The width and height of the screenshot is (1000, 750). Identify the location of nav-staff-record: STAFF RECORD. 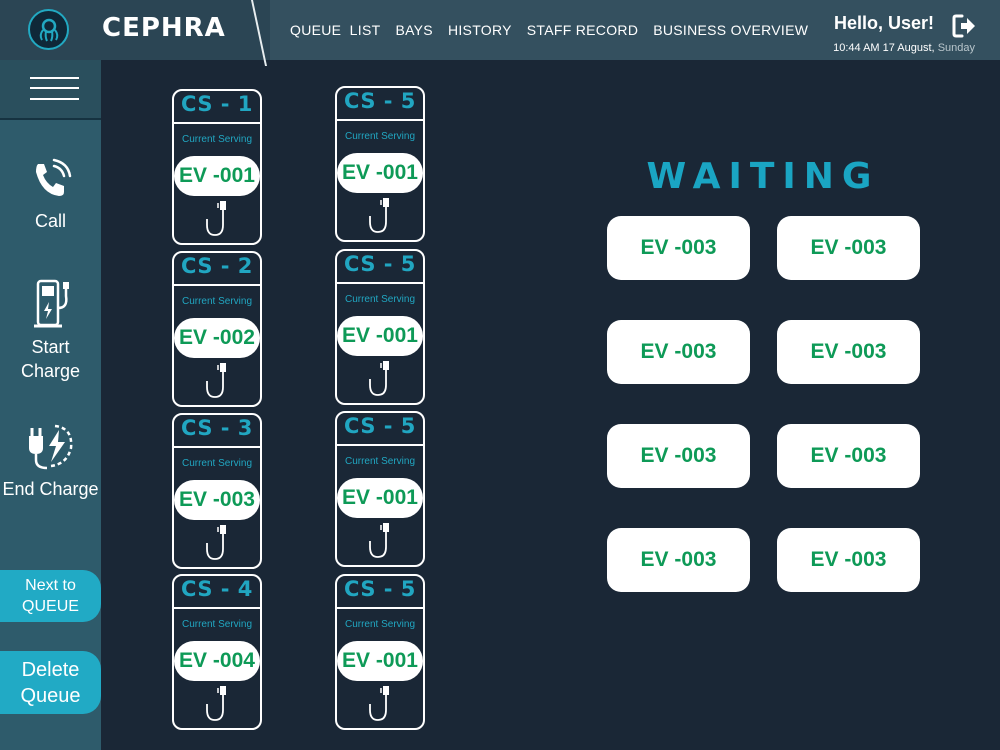
(582, 30).